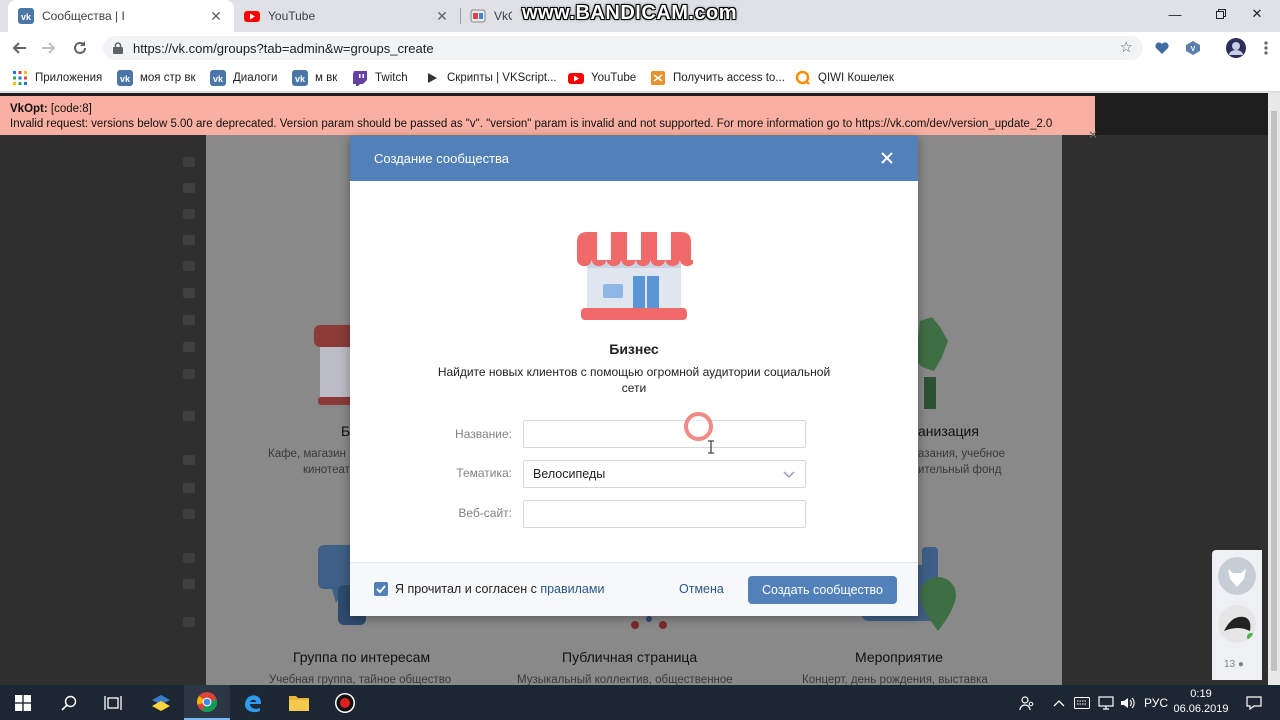  I want to click on event-title: Мероприятие, so click(899, 657).